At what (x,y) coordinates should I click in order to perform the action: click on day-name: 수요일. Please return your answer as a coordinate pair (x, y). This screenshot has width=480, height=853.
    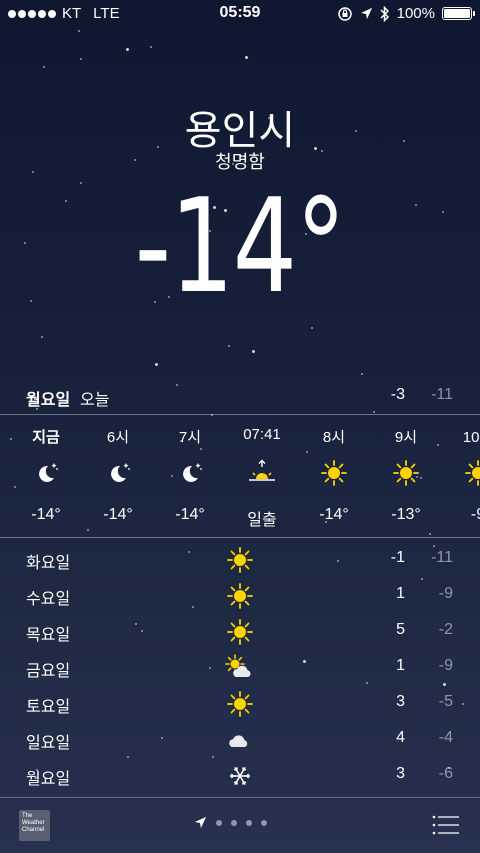
    Looking at the image, I should click on (48, 599).